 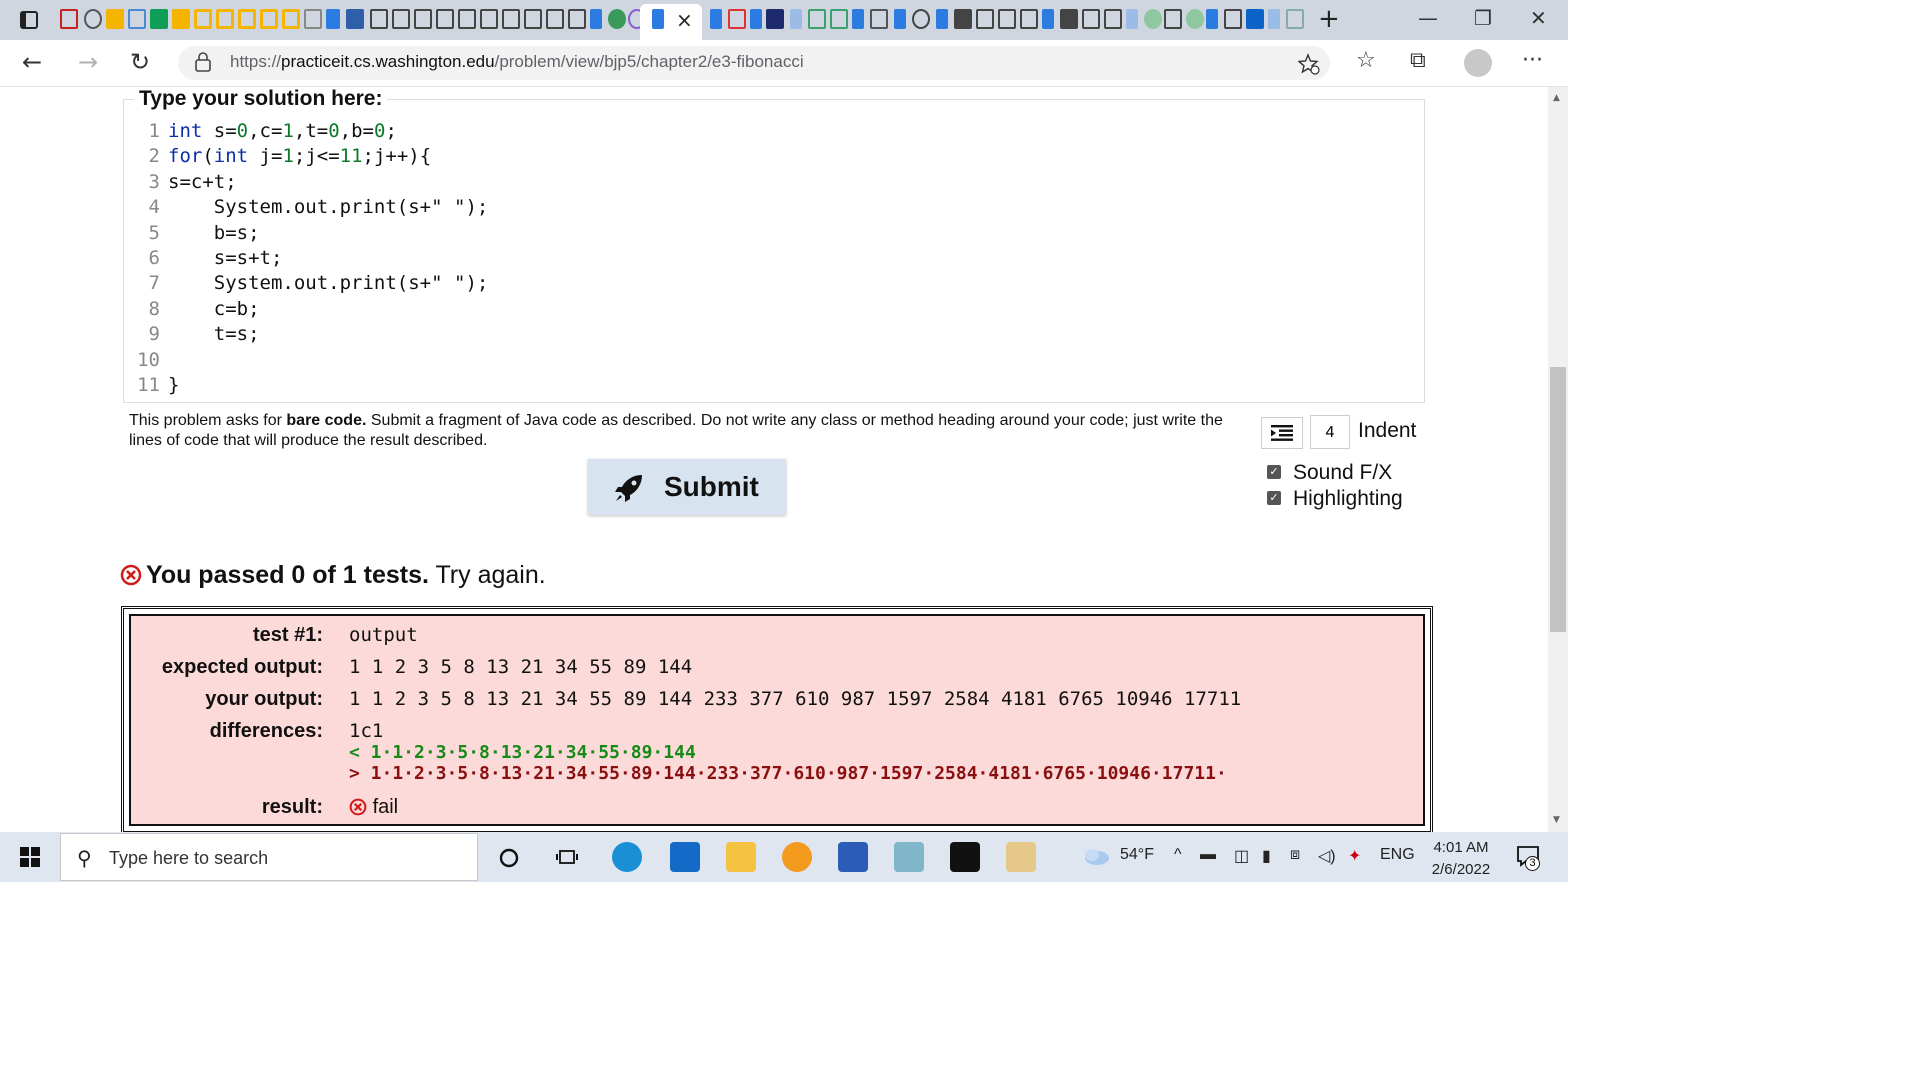 What do you see at coordinates (741, 857) in the screenshot?
I see `file-explorer-icon` at bounding box center [741, 857].